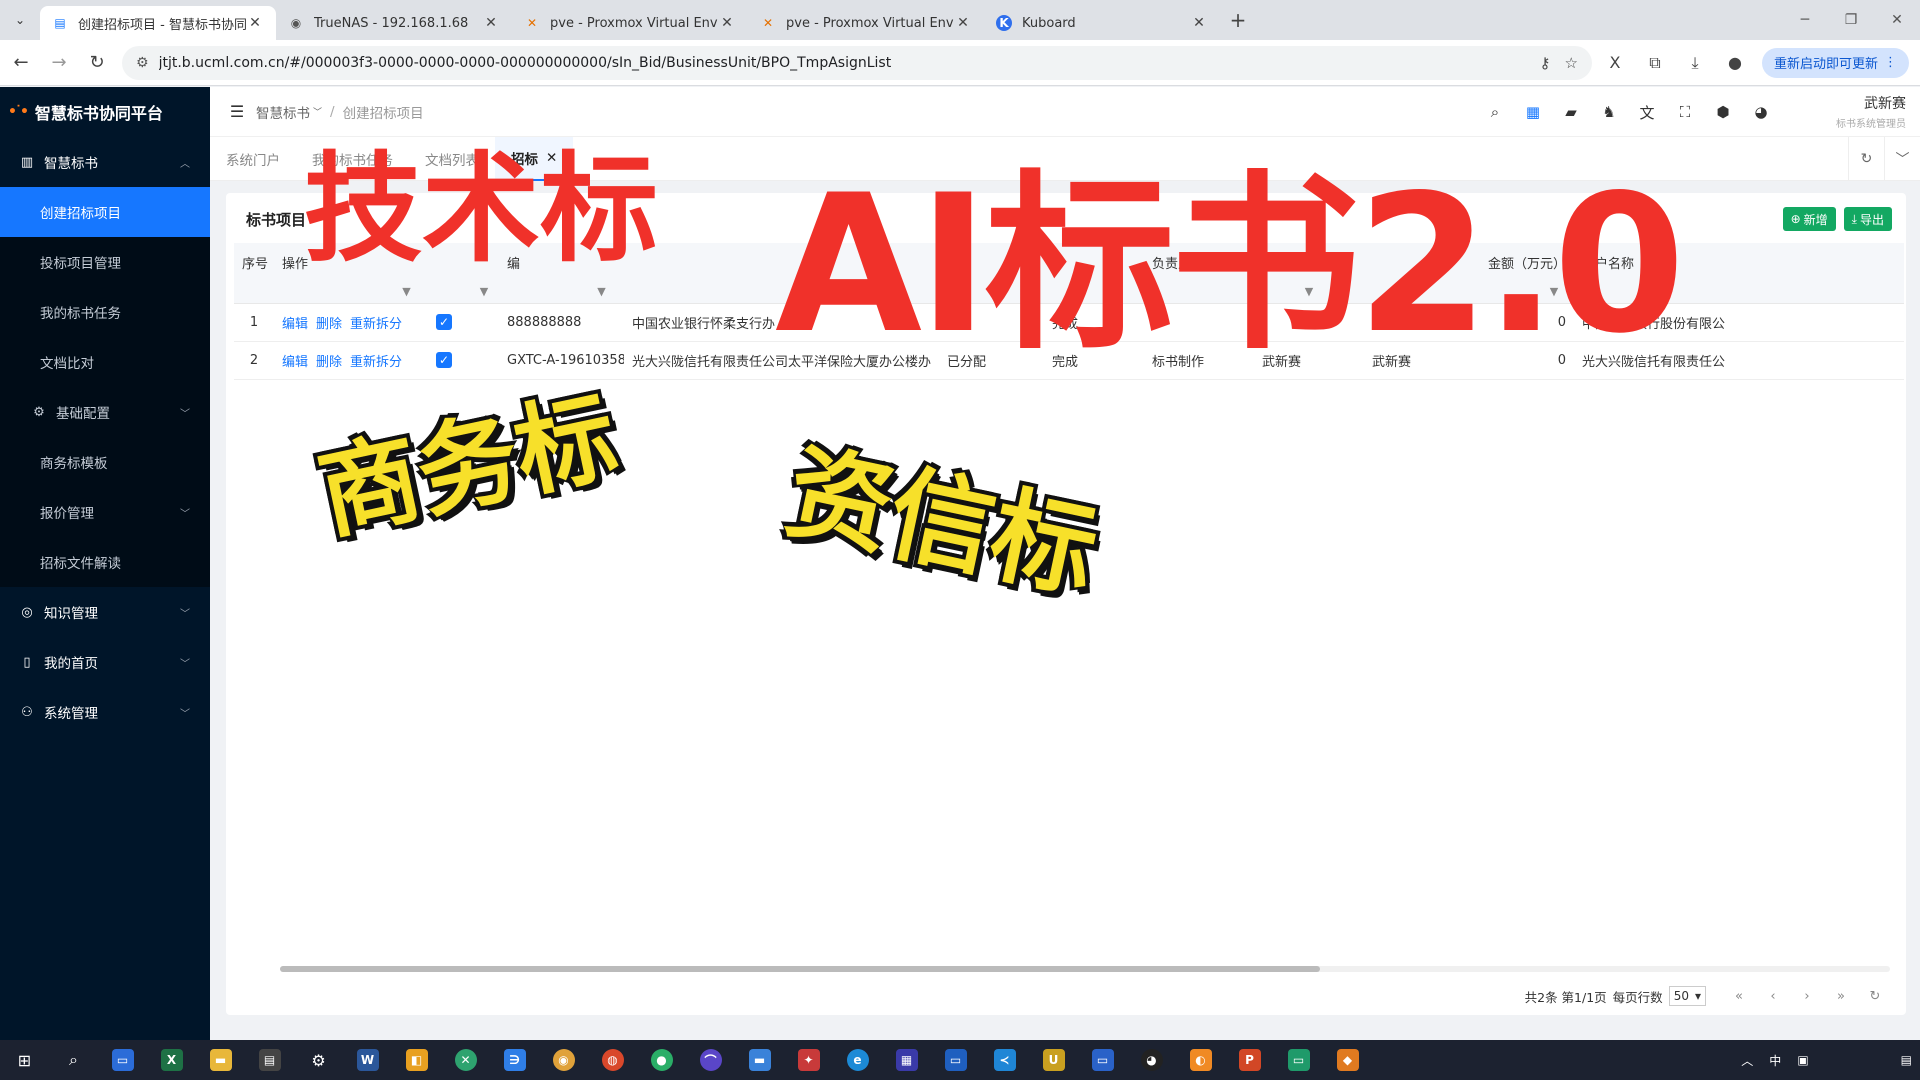 The width and height of the screenshot is (1920, 1080). What do you see at coordinates (21, 63) in the screenshot?
I see `back-icon: ←` at bounding box center [21, 63].